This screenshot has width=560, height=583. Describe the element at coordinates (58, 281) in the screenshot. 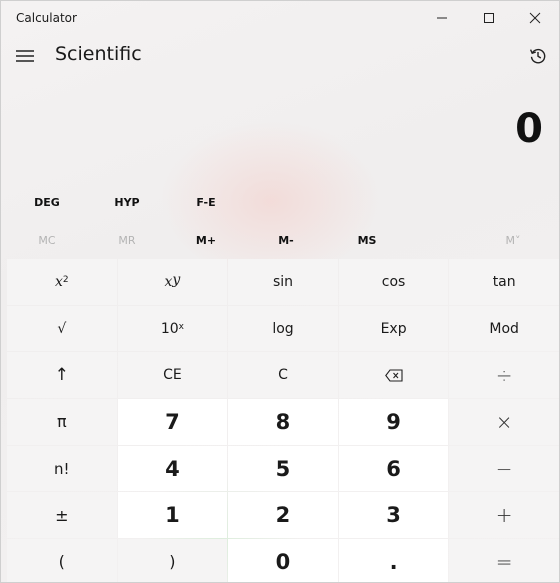

I see `x-squared-base: x` at that location.